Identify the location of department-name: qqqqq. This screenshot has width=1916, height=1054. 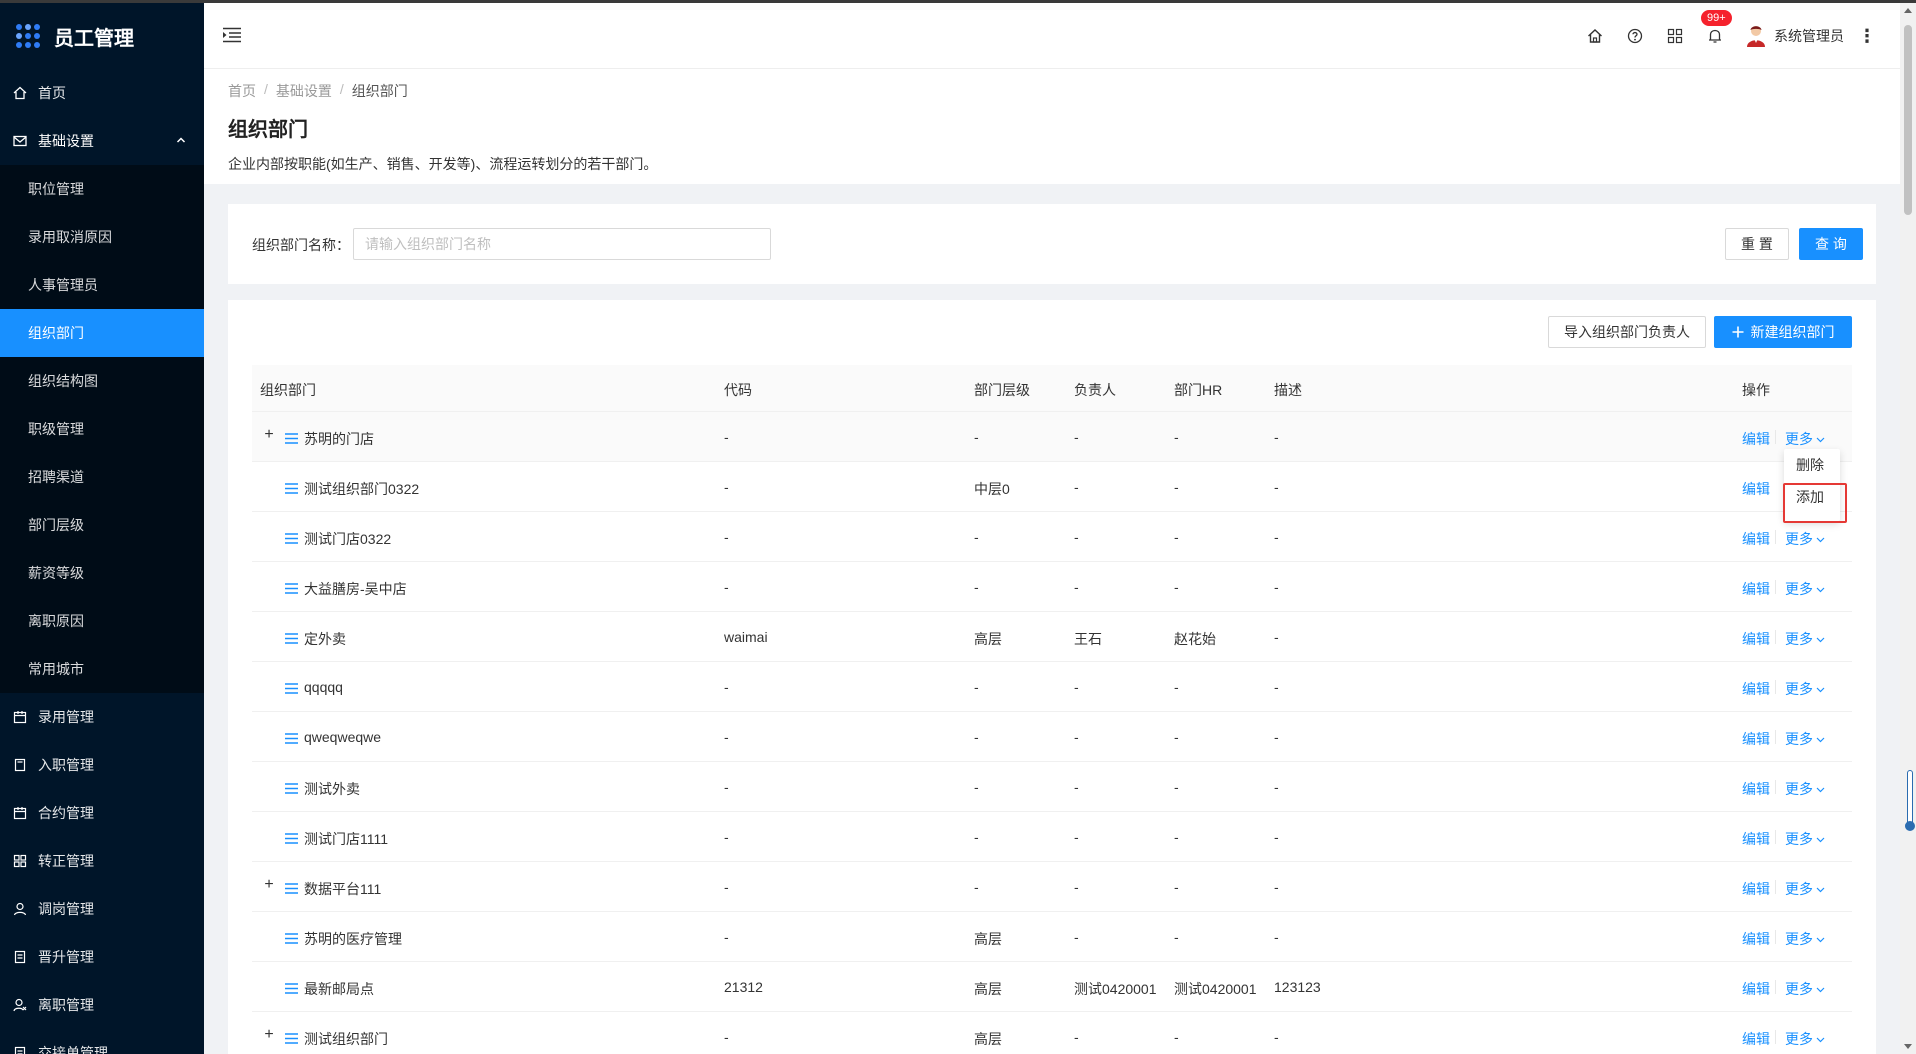
(323, 687).